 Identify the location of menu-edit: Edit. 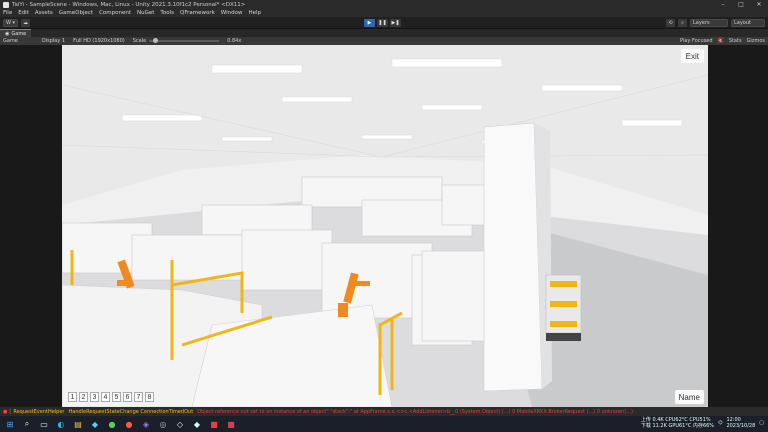
(23, 13).